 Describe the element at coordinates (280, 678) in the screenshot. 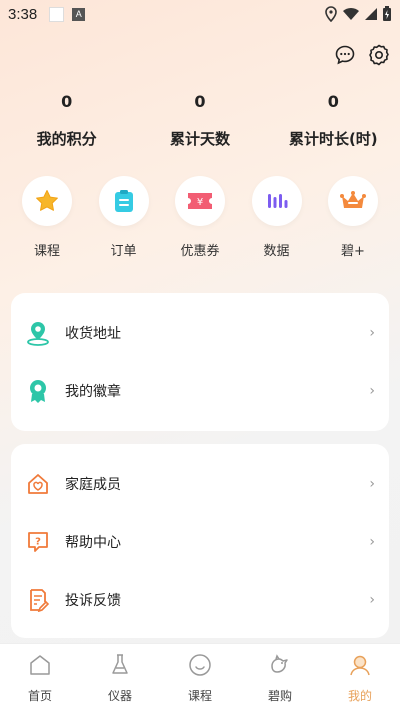

I see `tab-shop: 碧购` at that location.